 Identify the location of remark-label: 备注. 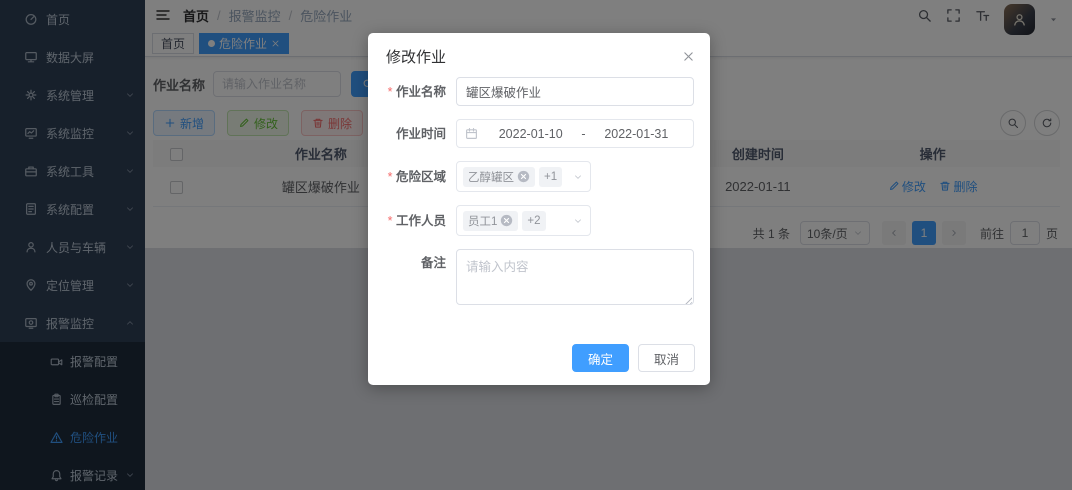
(433, 263).